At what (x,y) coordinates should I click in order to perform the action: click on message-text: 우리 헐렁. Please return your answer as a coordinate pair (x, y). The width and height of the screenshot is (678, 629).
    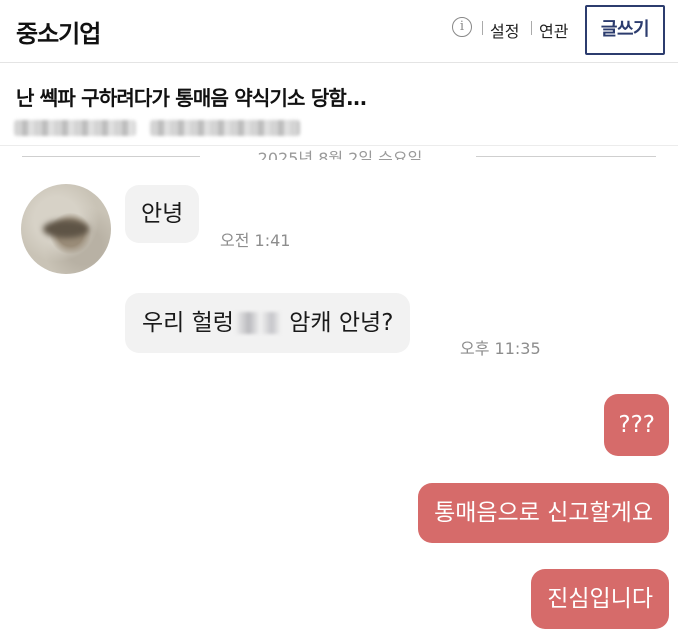
    Looking at the image, I should click on (188, 323).